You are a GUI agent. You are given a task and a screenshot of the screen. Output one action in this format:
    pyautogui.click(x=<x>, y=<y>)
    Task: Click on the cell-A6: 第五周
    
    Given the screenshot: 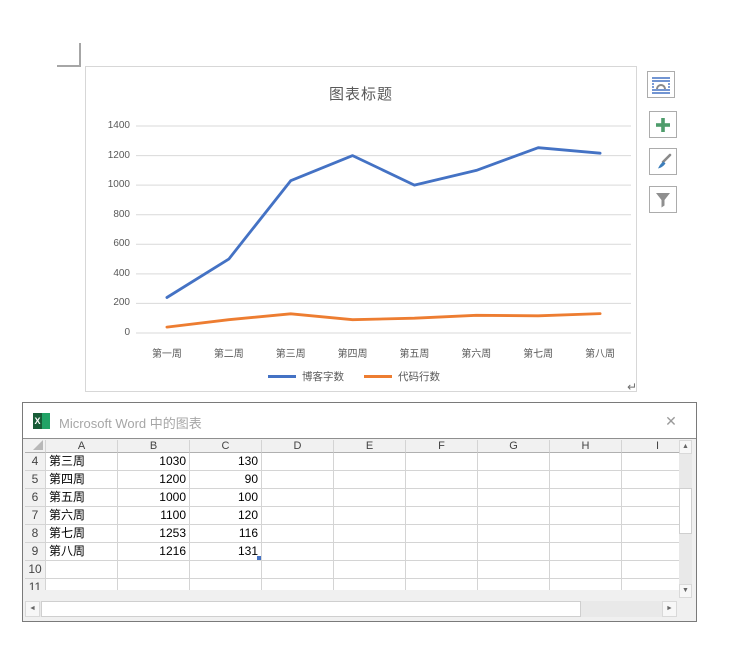 What is the action you would take?
    pyautogui.click(x=82, y=498)
    